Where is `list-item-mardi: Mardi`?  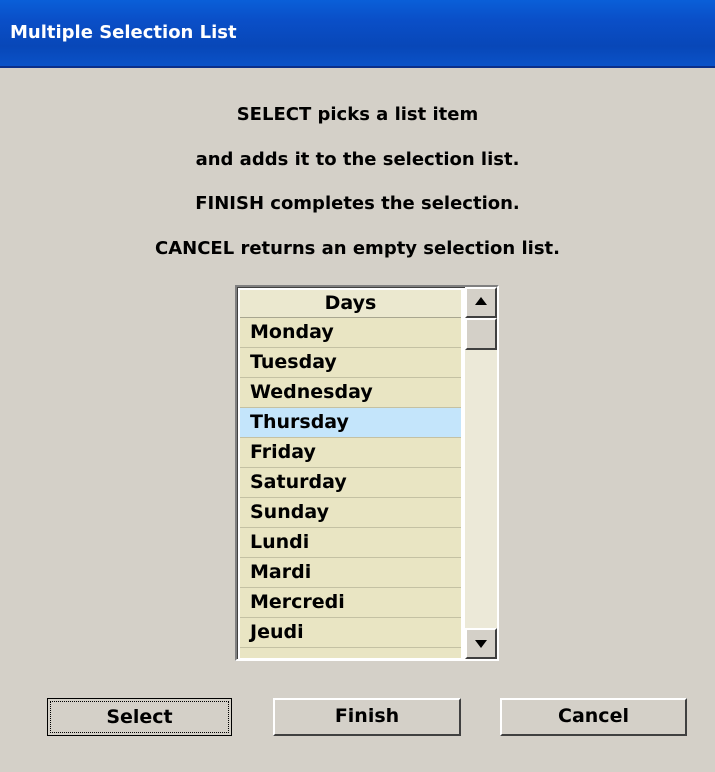
list-item-mardi: Mardi is located at coordinates (350, 573).